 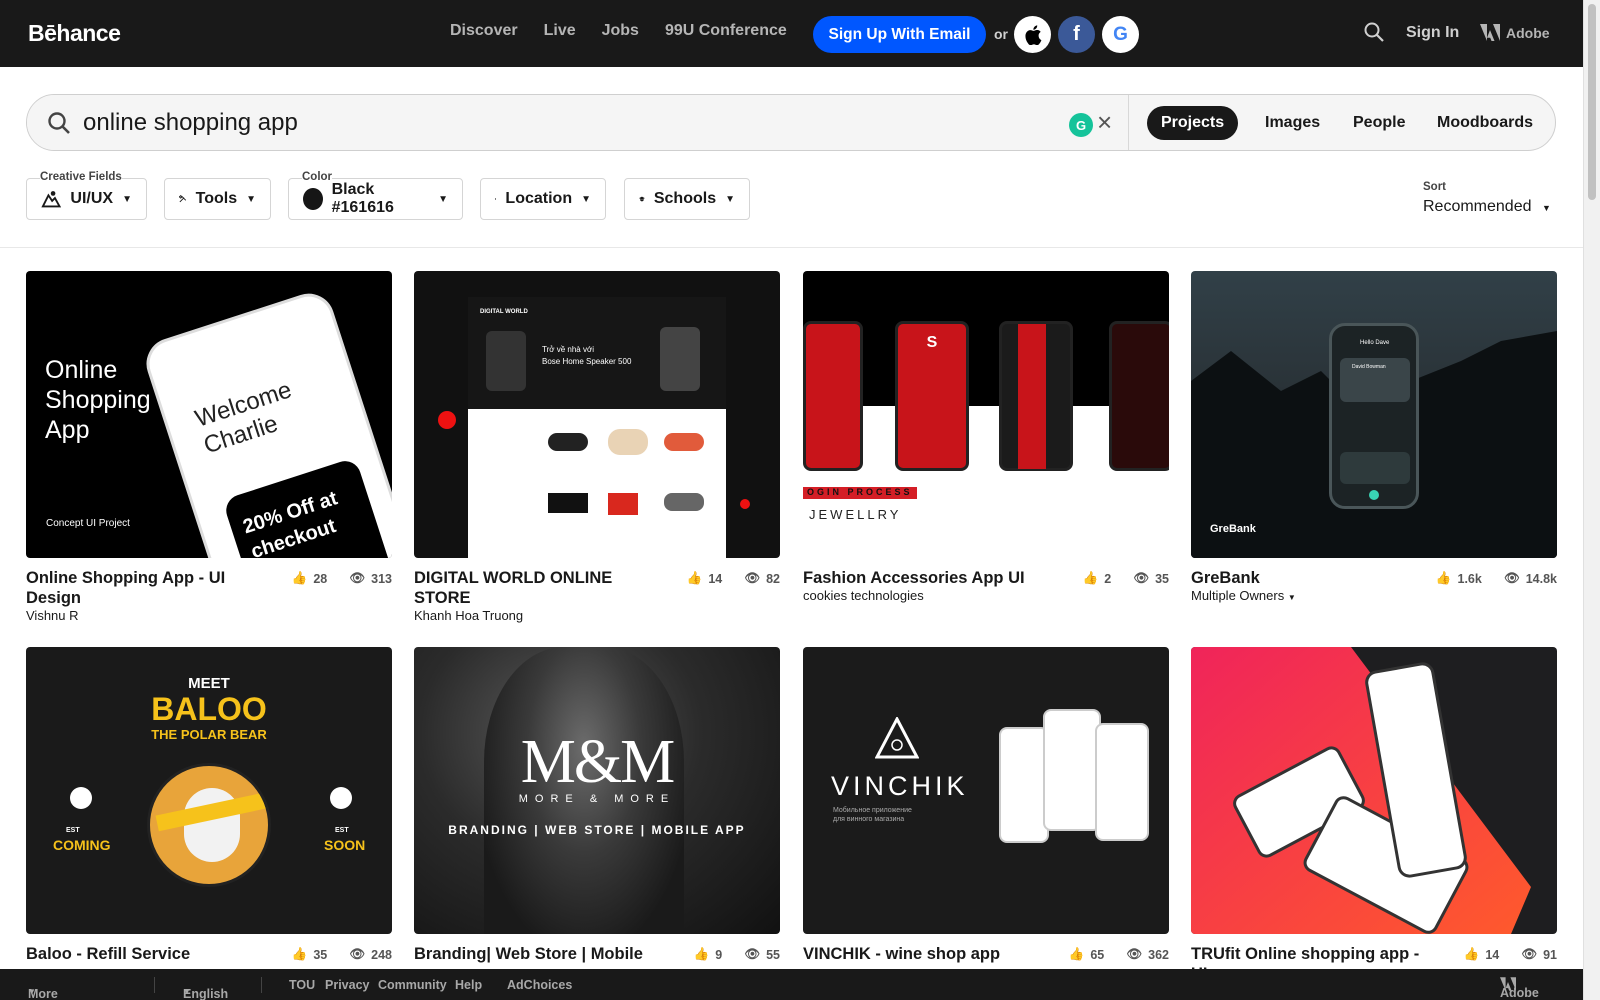 What do you see at coordinates (899, 34) in the screenshot?
I see `sign-up-email-button: Sign Up With Email` at bounding box center [899, 34].